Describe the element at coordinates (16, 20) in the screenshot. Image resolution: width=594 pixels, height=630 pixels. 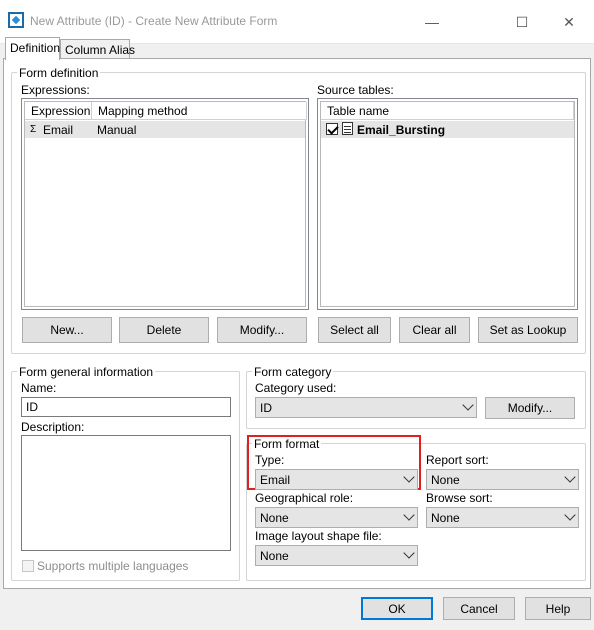
I see `app-icon` at that location.